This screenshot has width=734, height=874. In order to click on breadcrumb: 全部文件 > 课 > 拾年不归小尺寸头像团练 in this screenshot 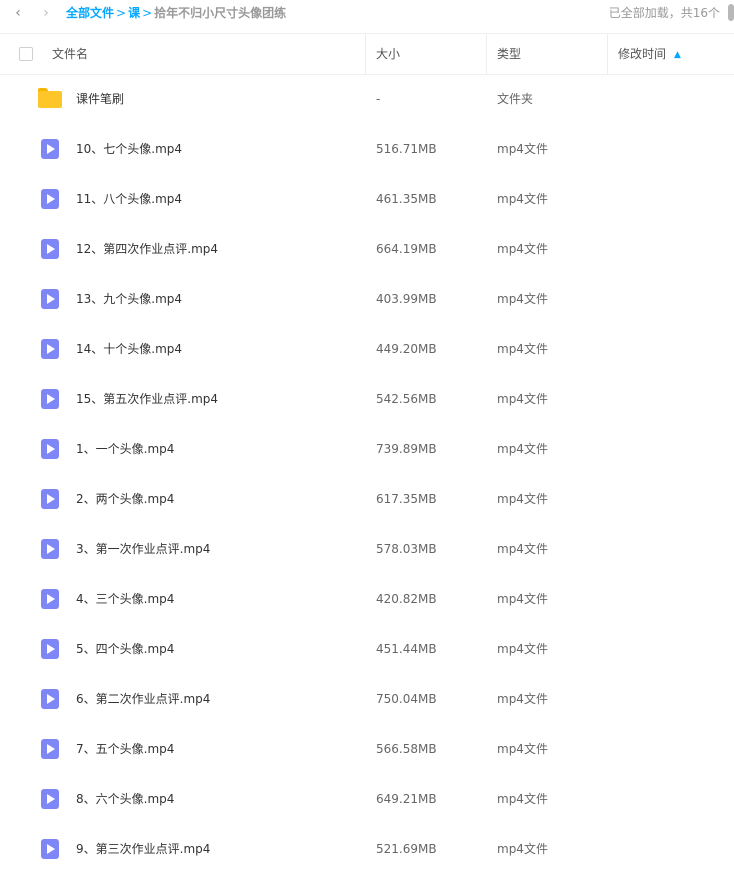, I will do `click(176, 13)`.